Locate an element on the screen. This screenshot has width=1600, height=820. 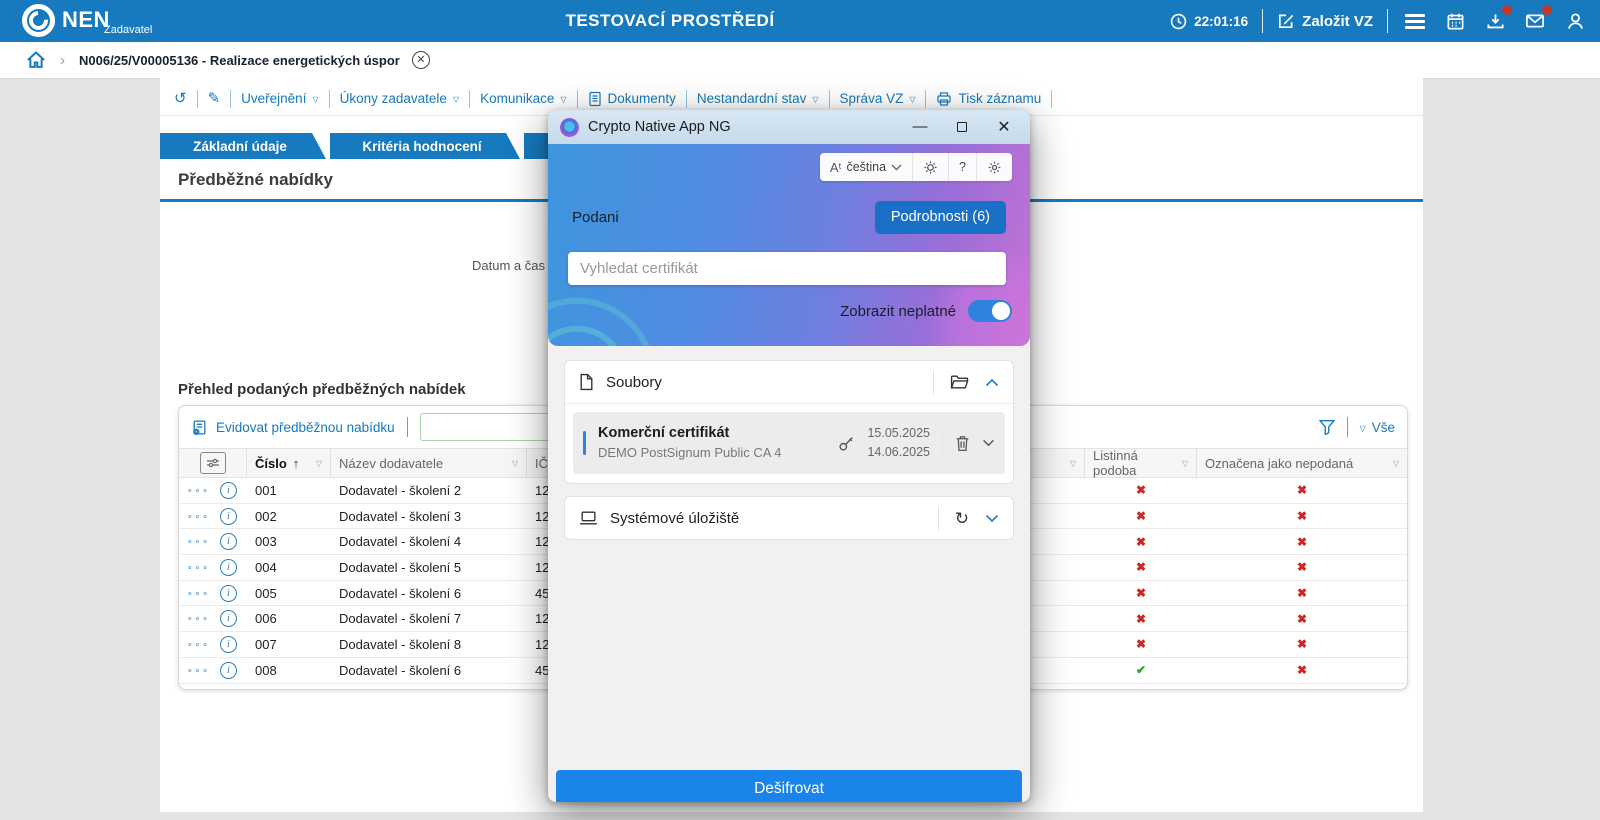
download-icon is located at coordinates (1495, 21).